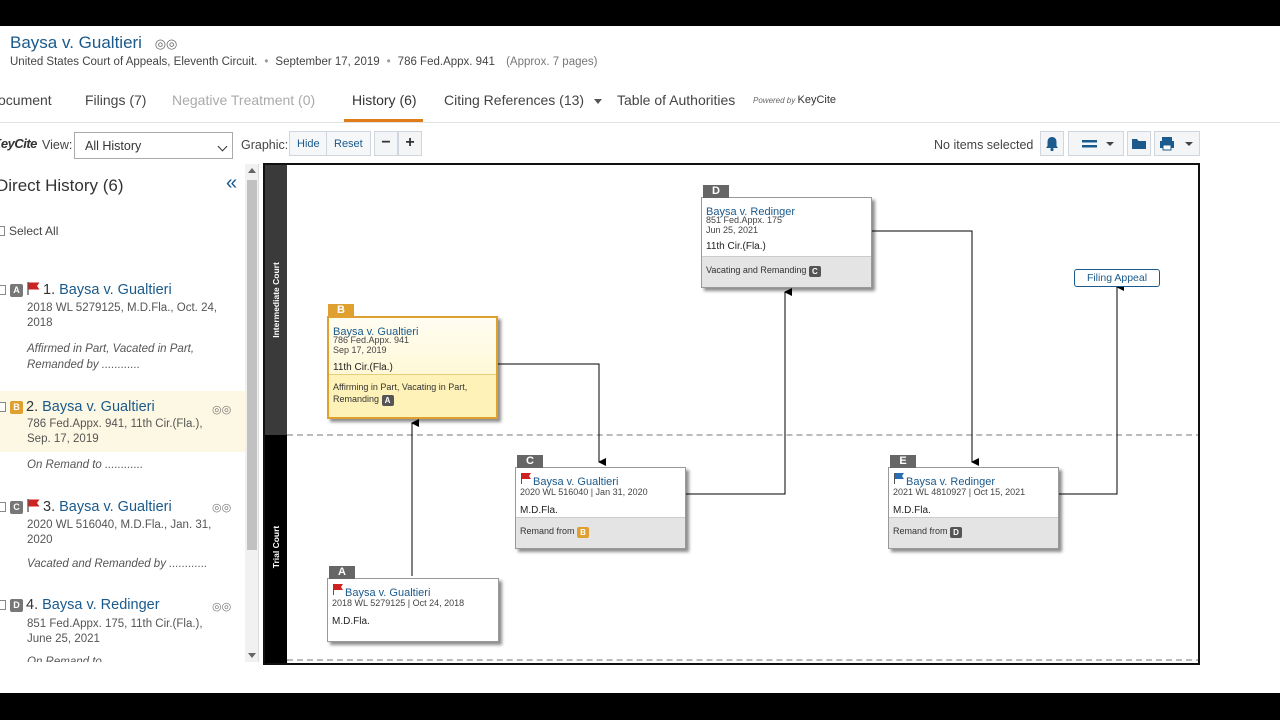  Describe the element at coordinates (16, 290) in the screenshot. I see `letter-badge: A` at that location.